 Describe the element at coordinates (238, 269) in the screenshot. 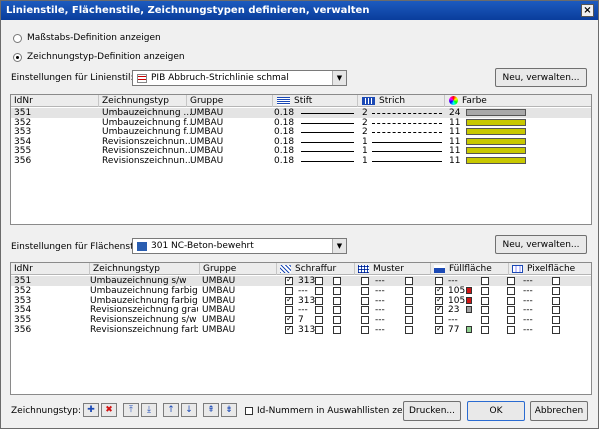

I see `col-area-gruppe: Gruppe` at that location.